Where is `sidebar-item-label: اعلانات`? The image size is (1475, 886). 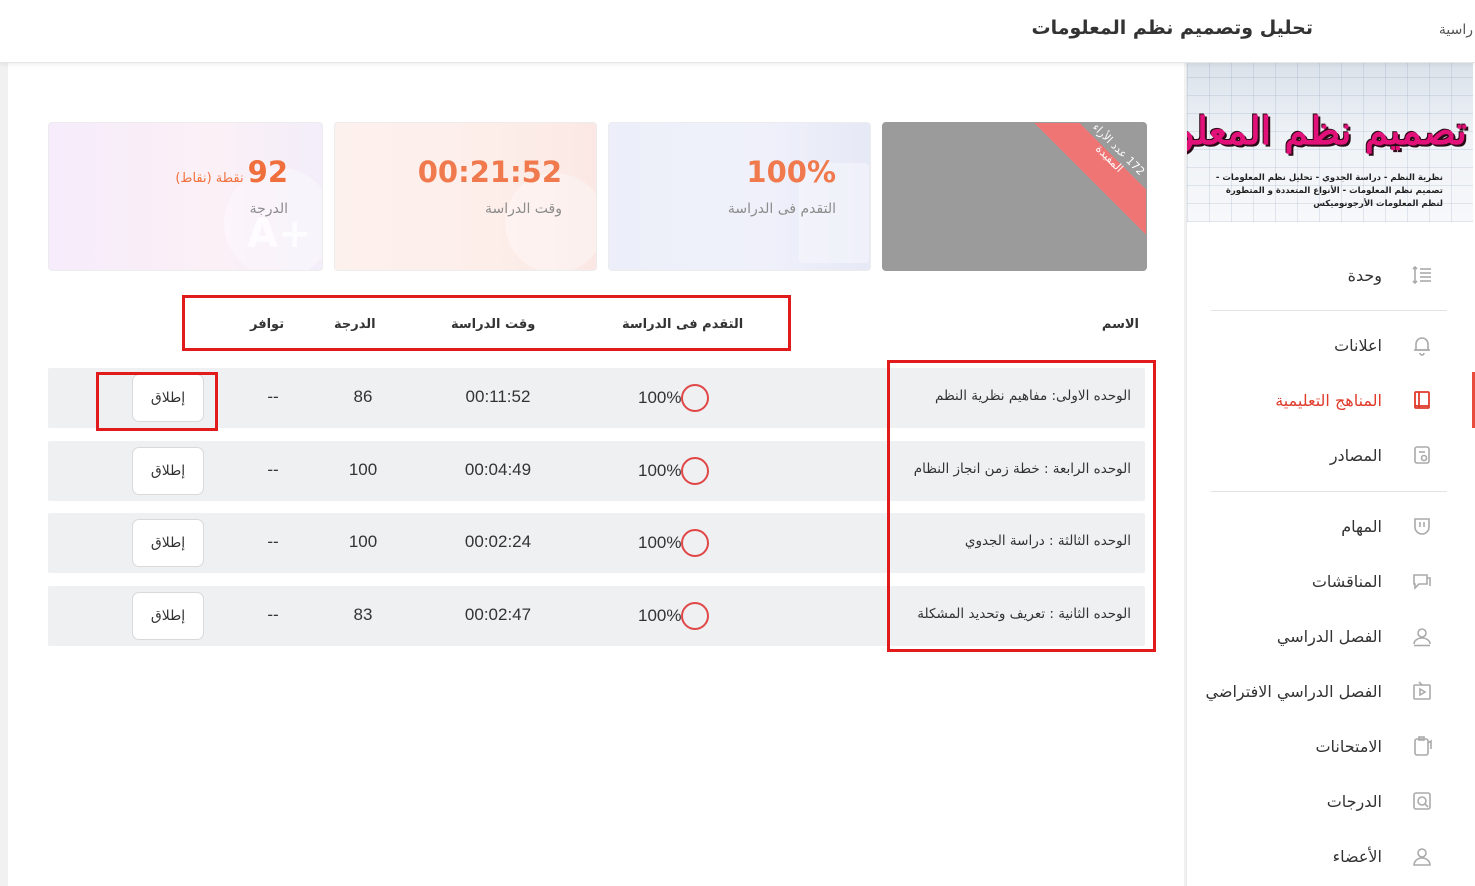 sidebar-item-label: اعلانات is located at coordinates (1358, 345).